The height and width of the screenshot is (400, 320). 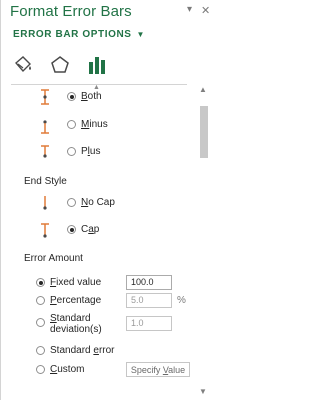 I want to click on specify-value-button: Specify Value, so click(x=158, y=369).